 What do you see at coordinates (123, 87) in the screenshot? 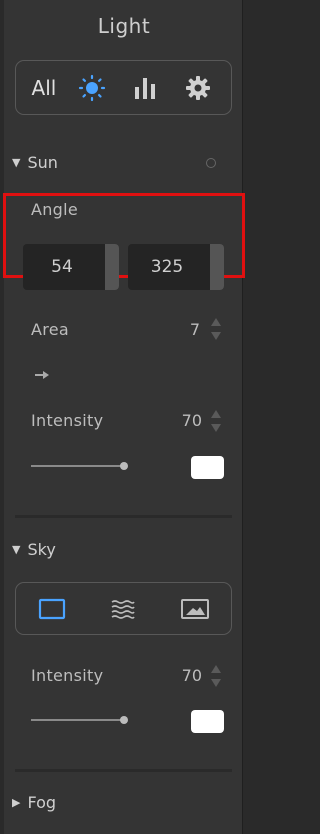
I see `category-bar: All` at bounding box center [123, 87].